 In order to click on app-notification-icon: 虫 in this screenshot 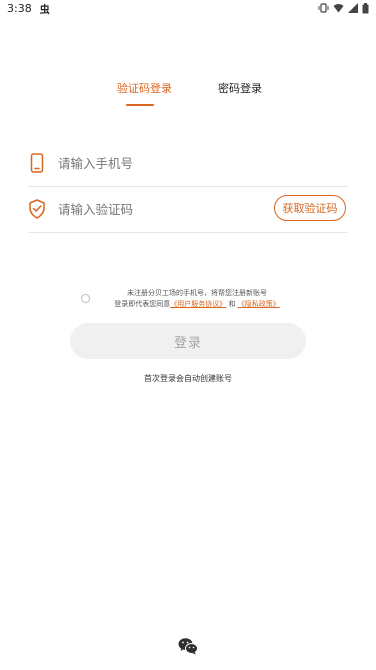, I will do `click(44, 10)`.